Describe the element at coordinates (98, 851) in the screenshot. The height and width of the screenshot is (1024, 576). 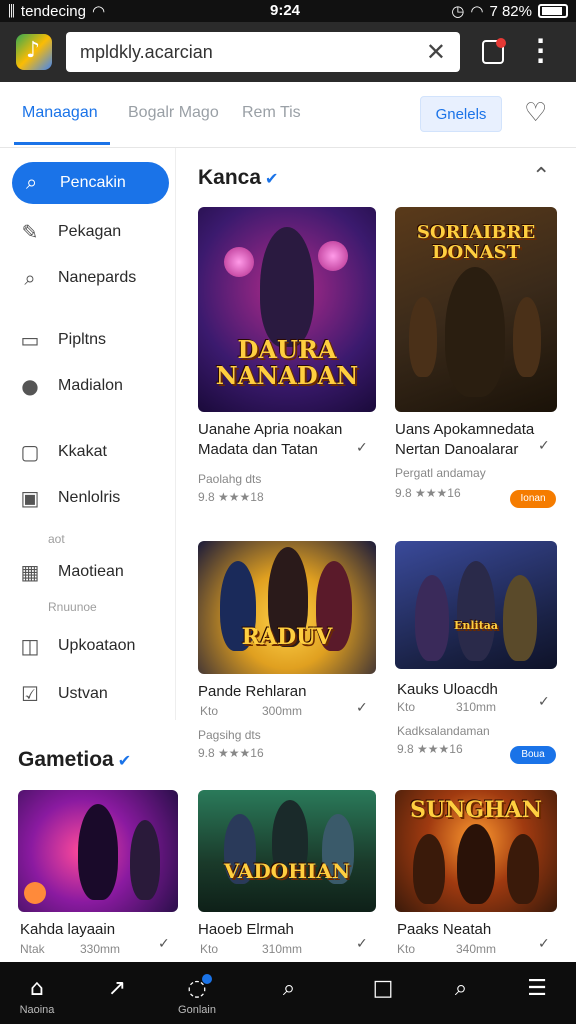
I see `game-card-image` at that location.